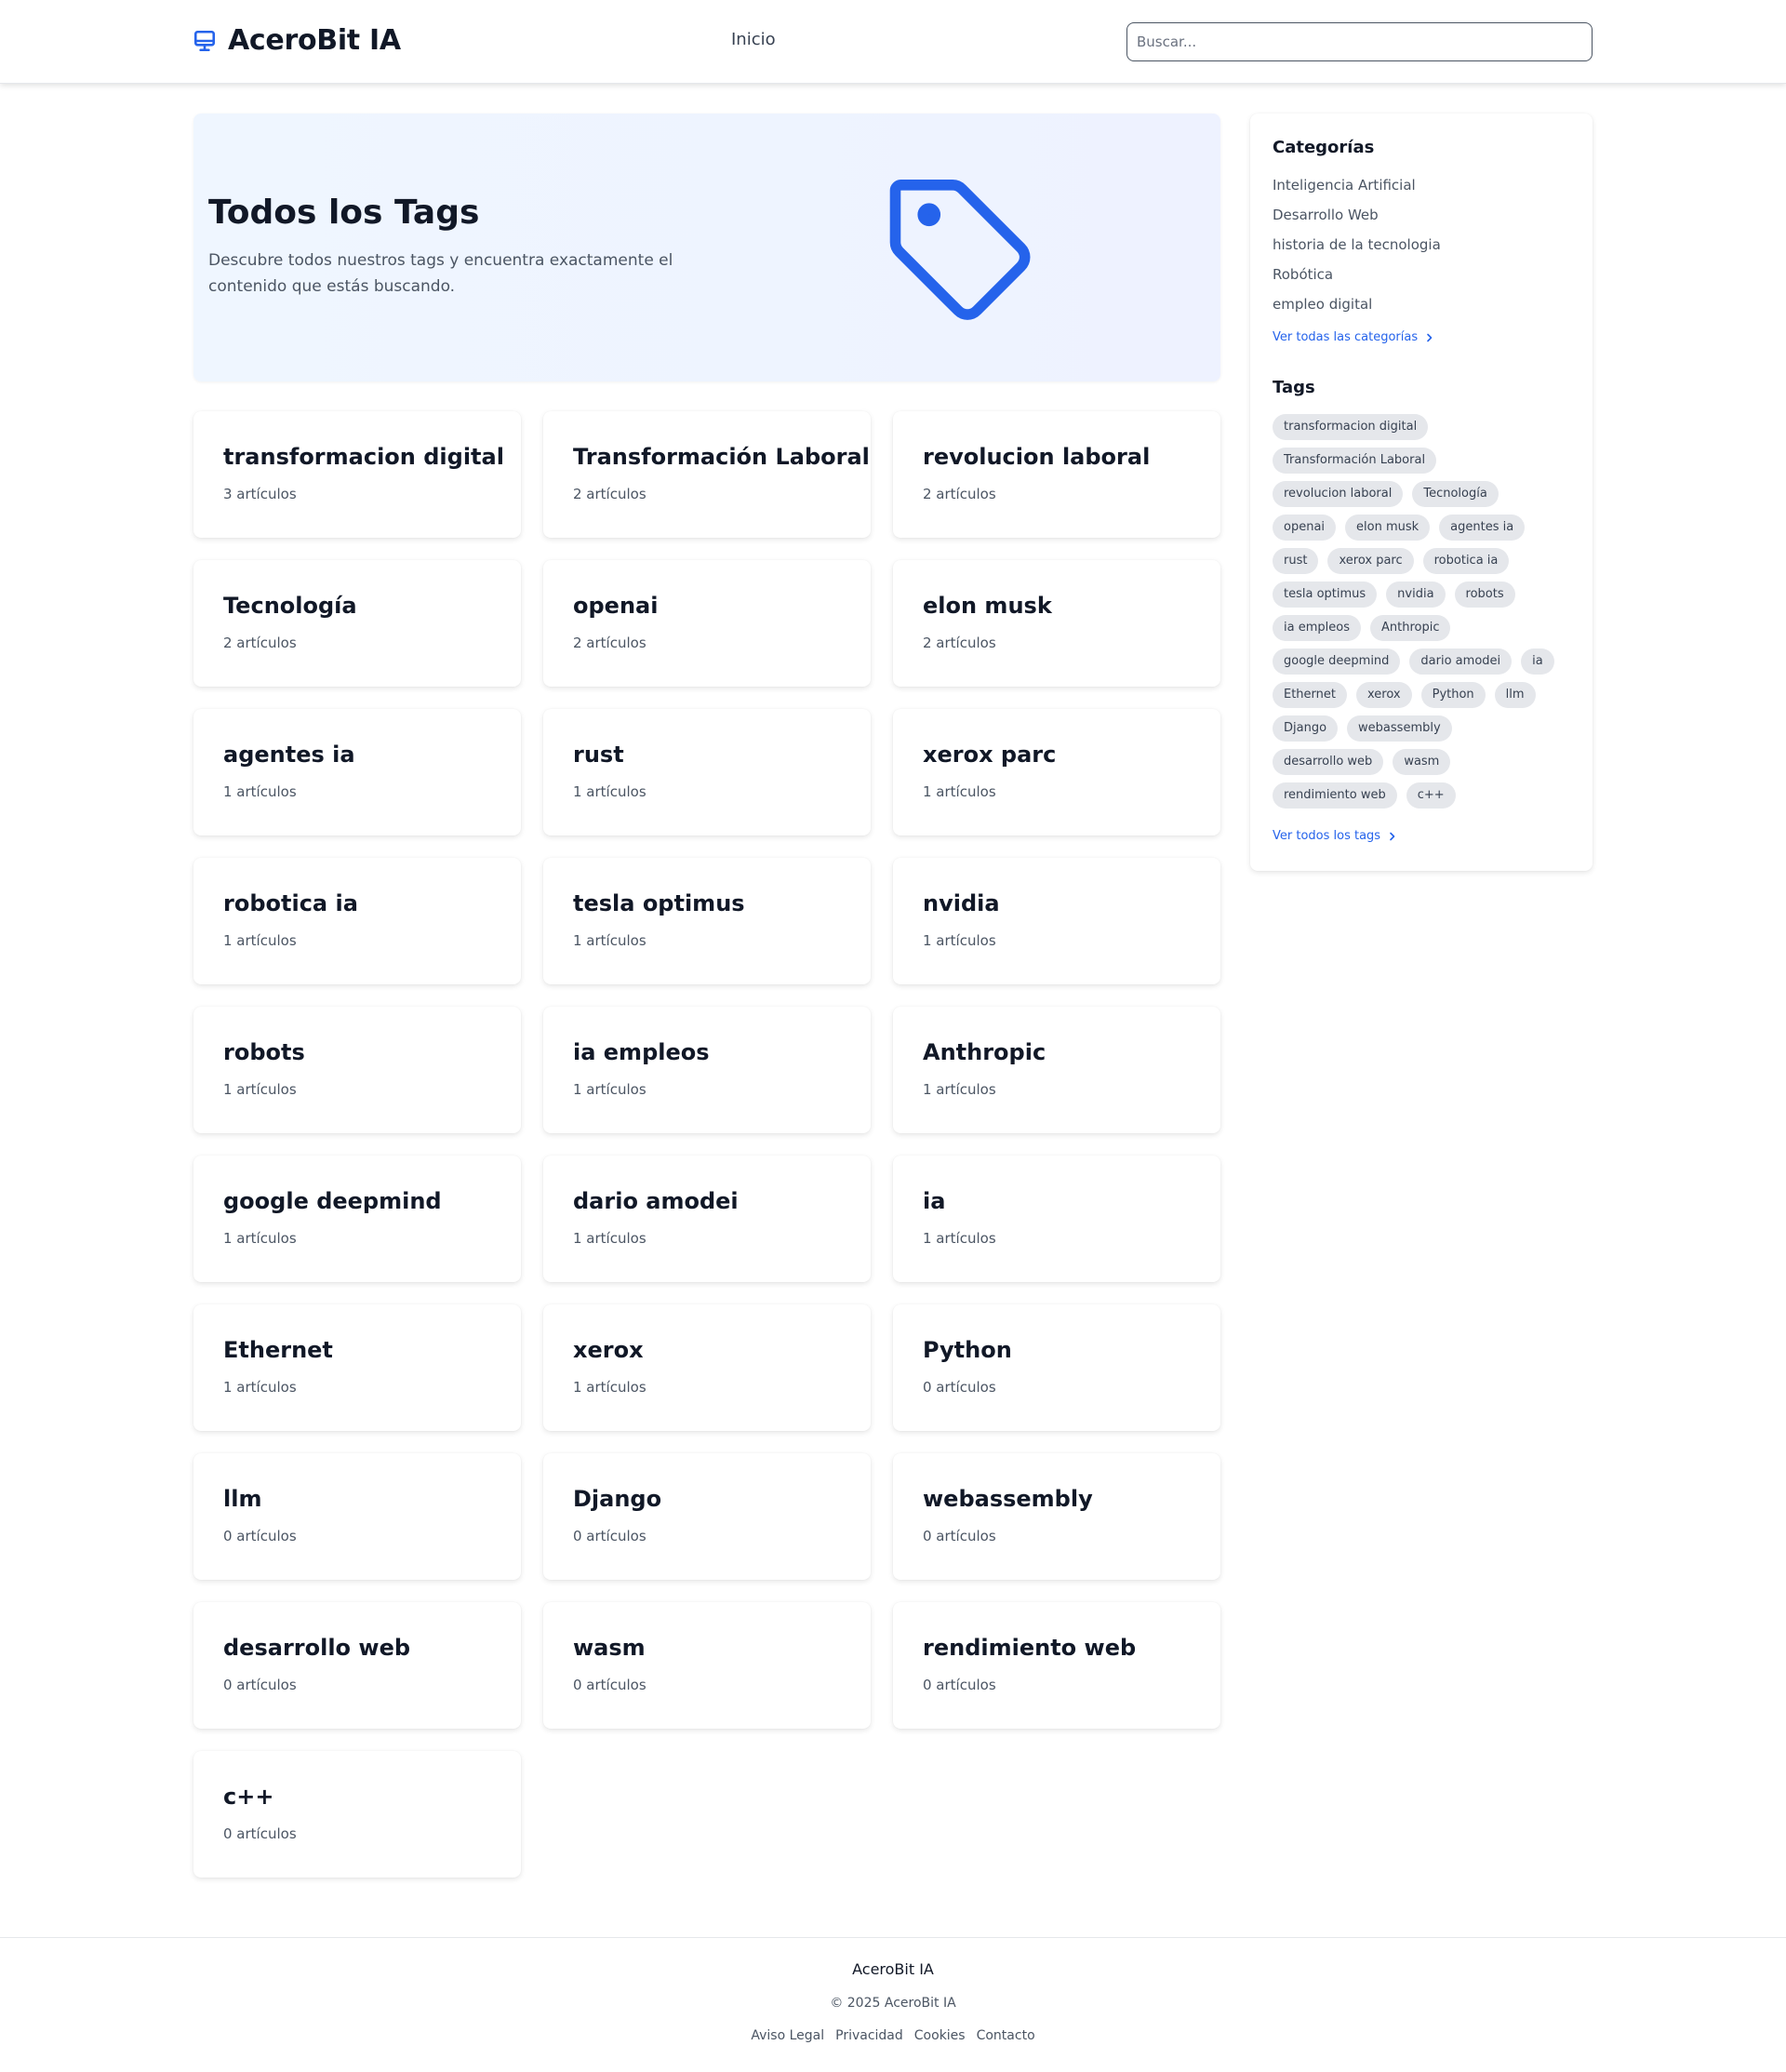 The image size is (1786, 2072). I want to click on tag-card: openai 2 artículos, so click(707, 624).